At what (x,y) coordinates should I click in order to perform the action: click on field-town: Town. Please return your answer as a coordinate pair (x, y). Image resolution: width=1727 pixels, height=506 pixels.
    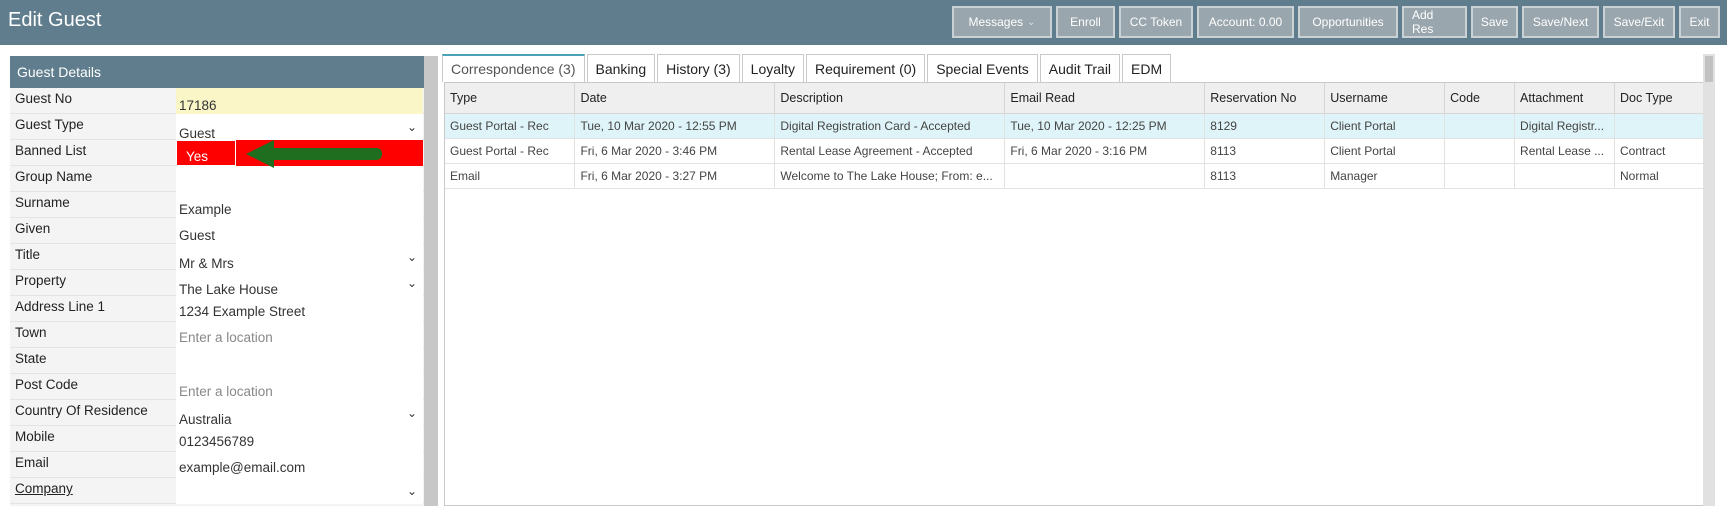
    Looking at the image, I should click on (223, 335).